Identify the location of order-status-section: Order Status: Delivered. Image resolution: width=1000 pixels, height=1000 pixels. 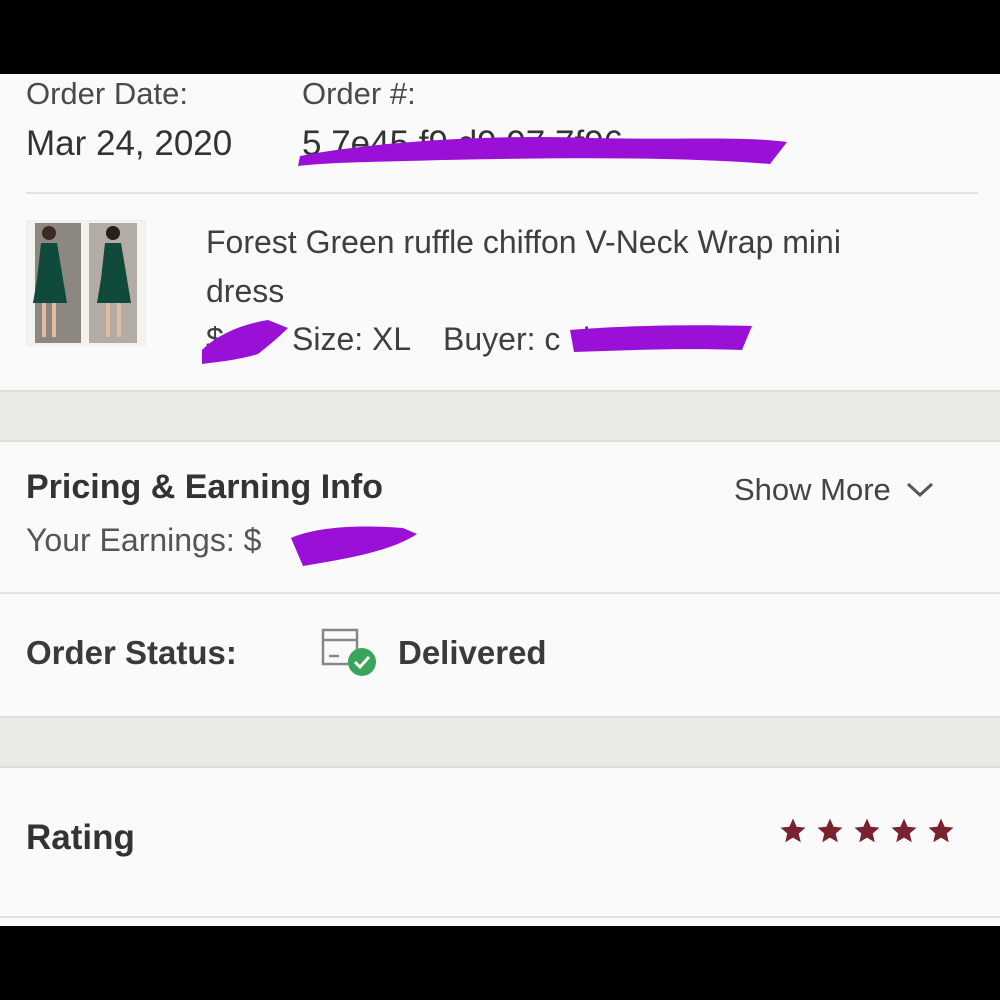
(500, 654).